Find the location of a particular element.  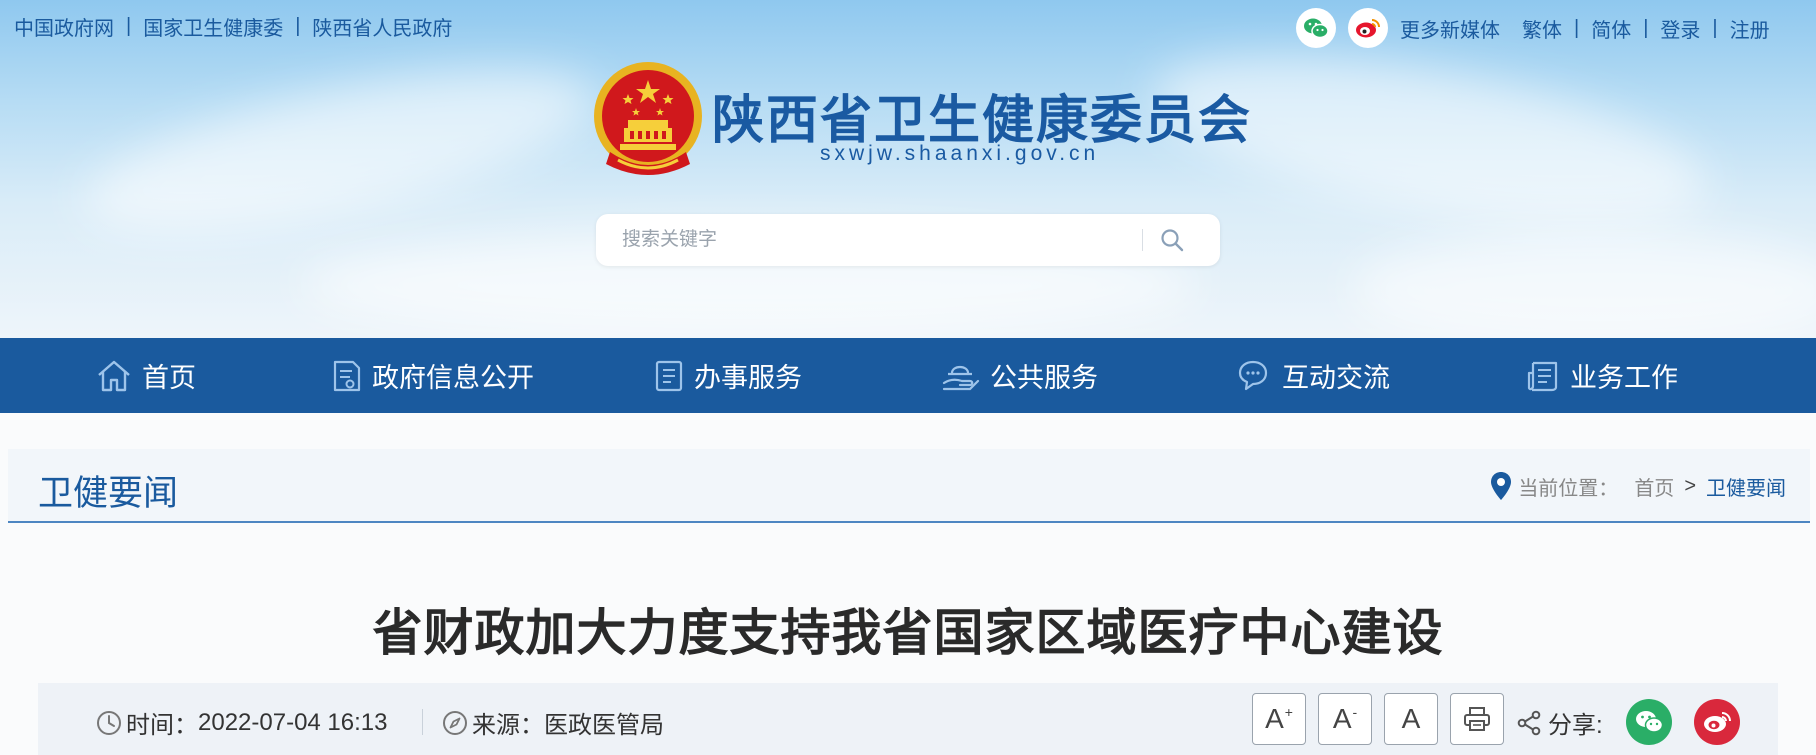

share-wechat-button is located at coordinates (1649, 722).